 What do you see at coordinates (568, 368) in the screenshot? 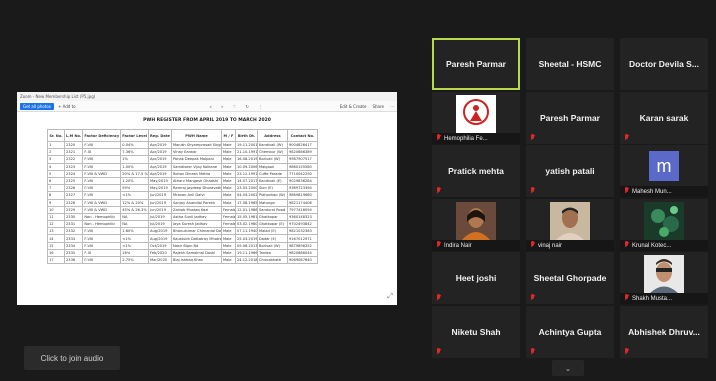
I see `chevron-down-icon: ⌄` at bounding box center [568, 368].